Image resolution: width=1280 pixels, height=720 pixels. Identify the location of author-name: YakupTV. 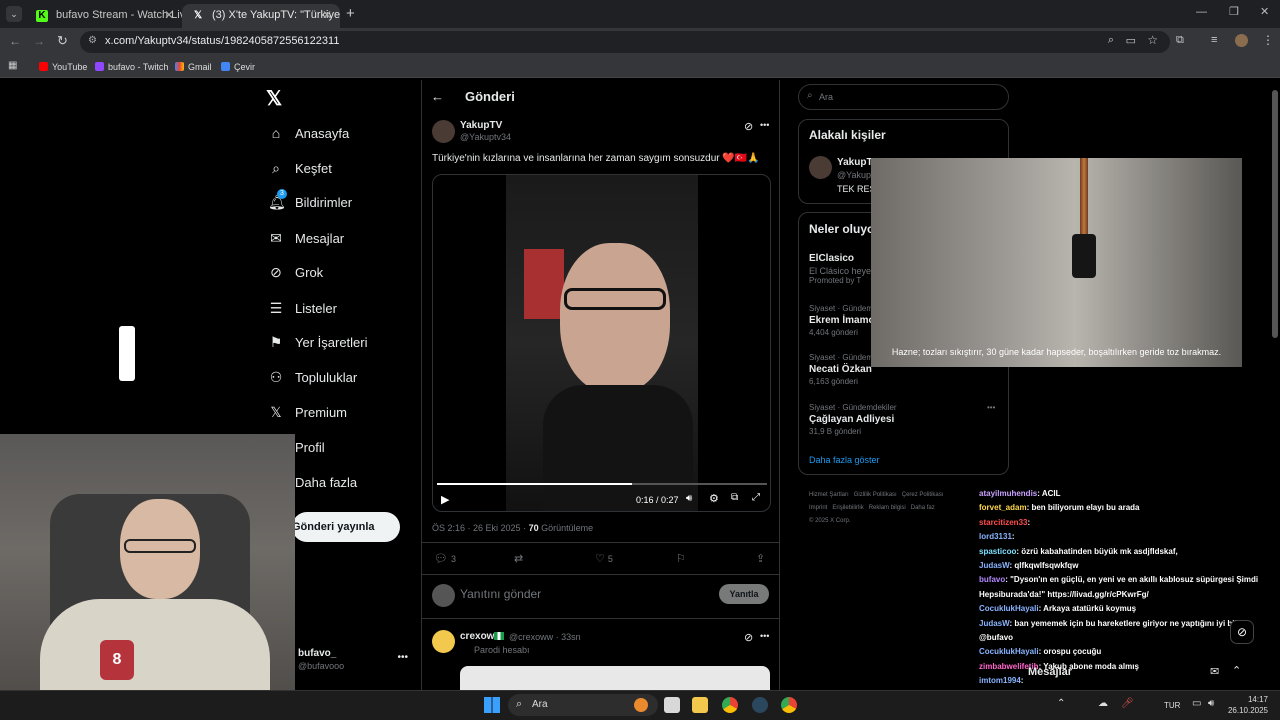
(481, 125).